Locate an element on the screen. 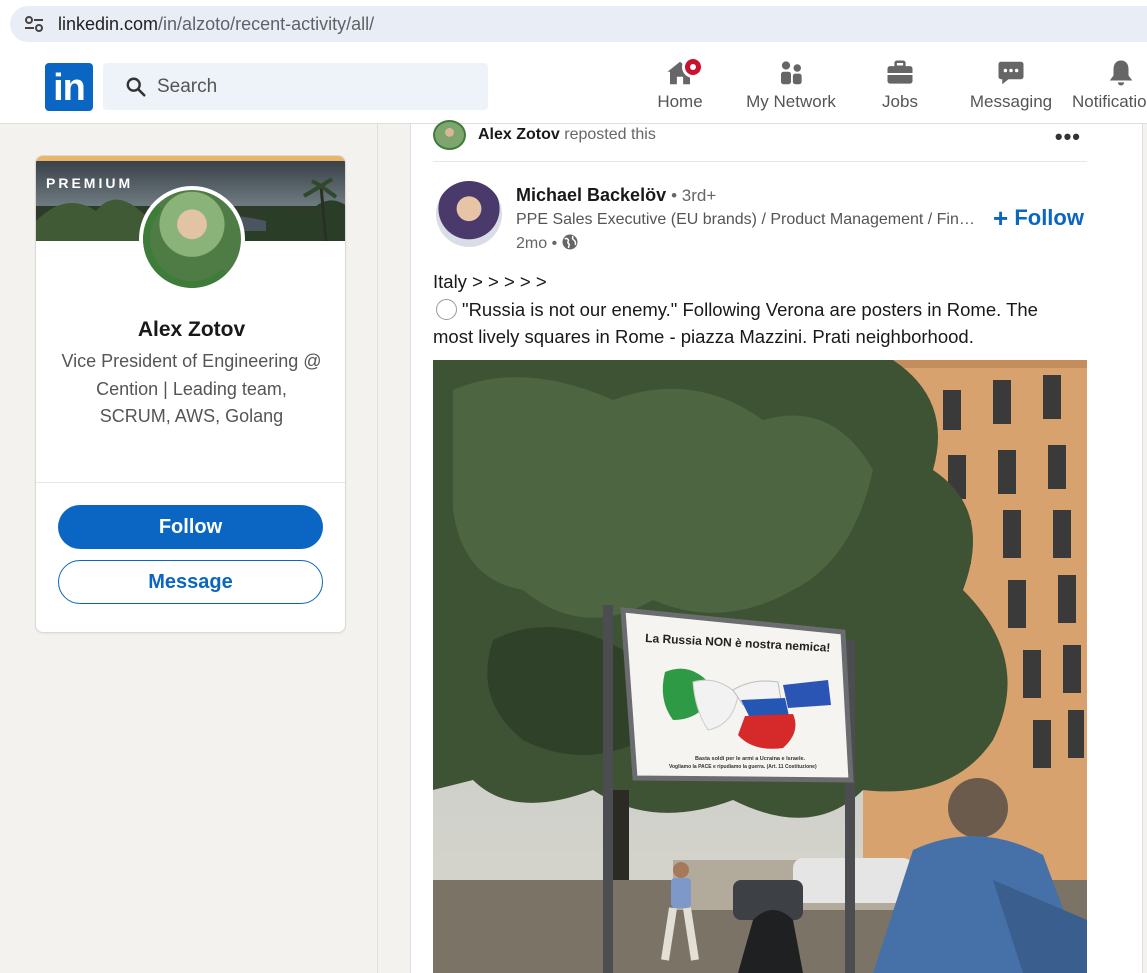  linkedin-logo: in is located at coordinates (69, 87).